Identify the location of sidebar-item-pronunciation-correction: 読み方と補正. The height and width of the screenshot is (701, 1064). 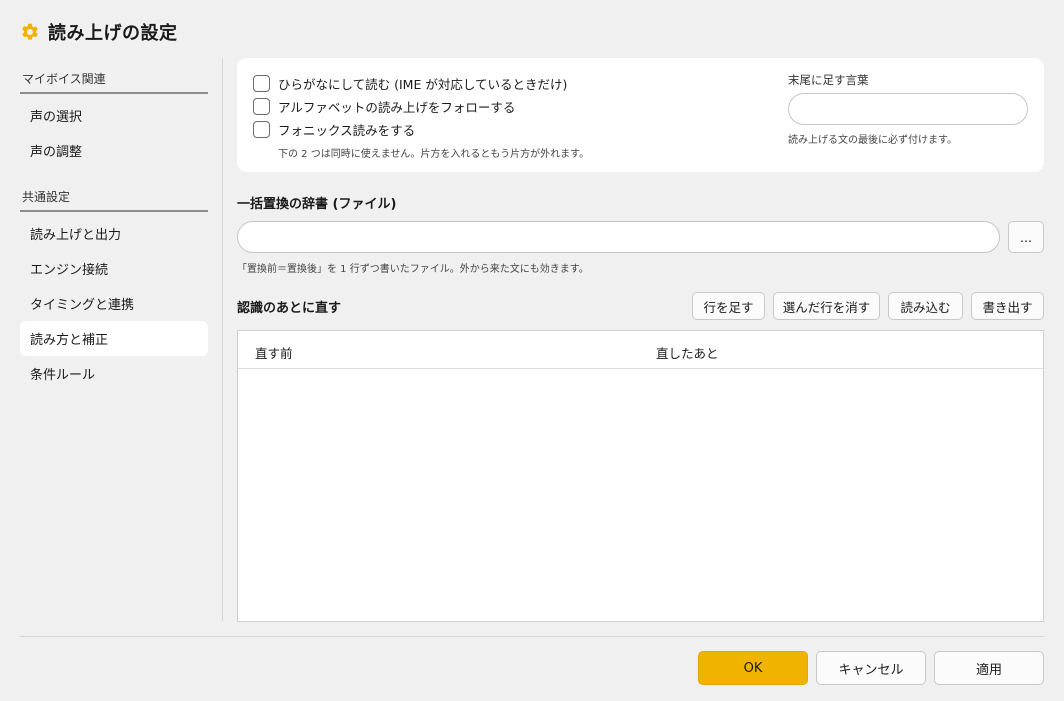
(114, 338).